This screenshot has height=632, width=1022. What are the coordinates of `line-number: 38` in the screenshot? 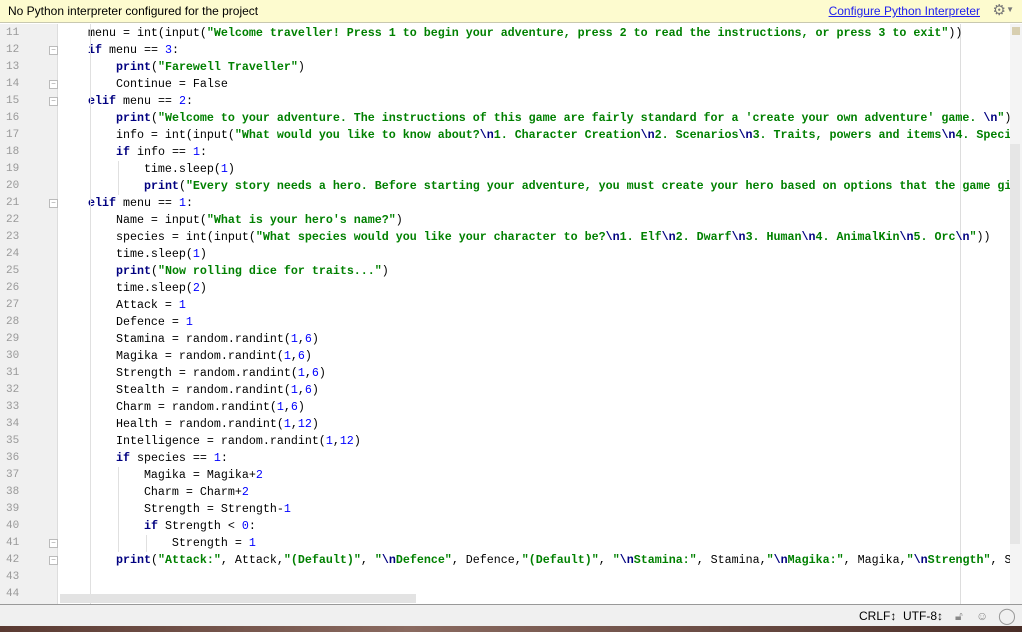 It's located at (13, 492).